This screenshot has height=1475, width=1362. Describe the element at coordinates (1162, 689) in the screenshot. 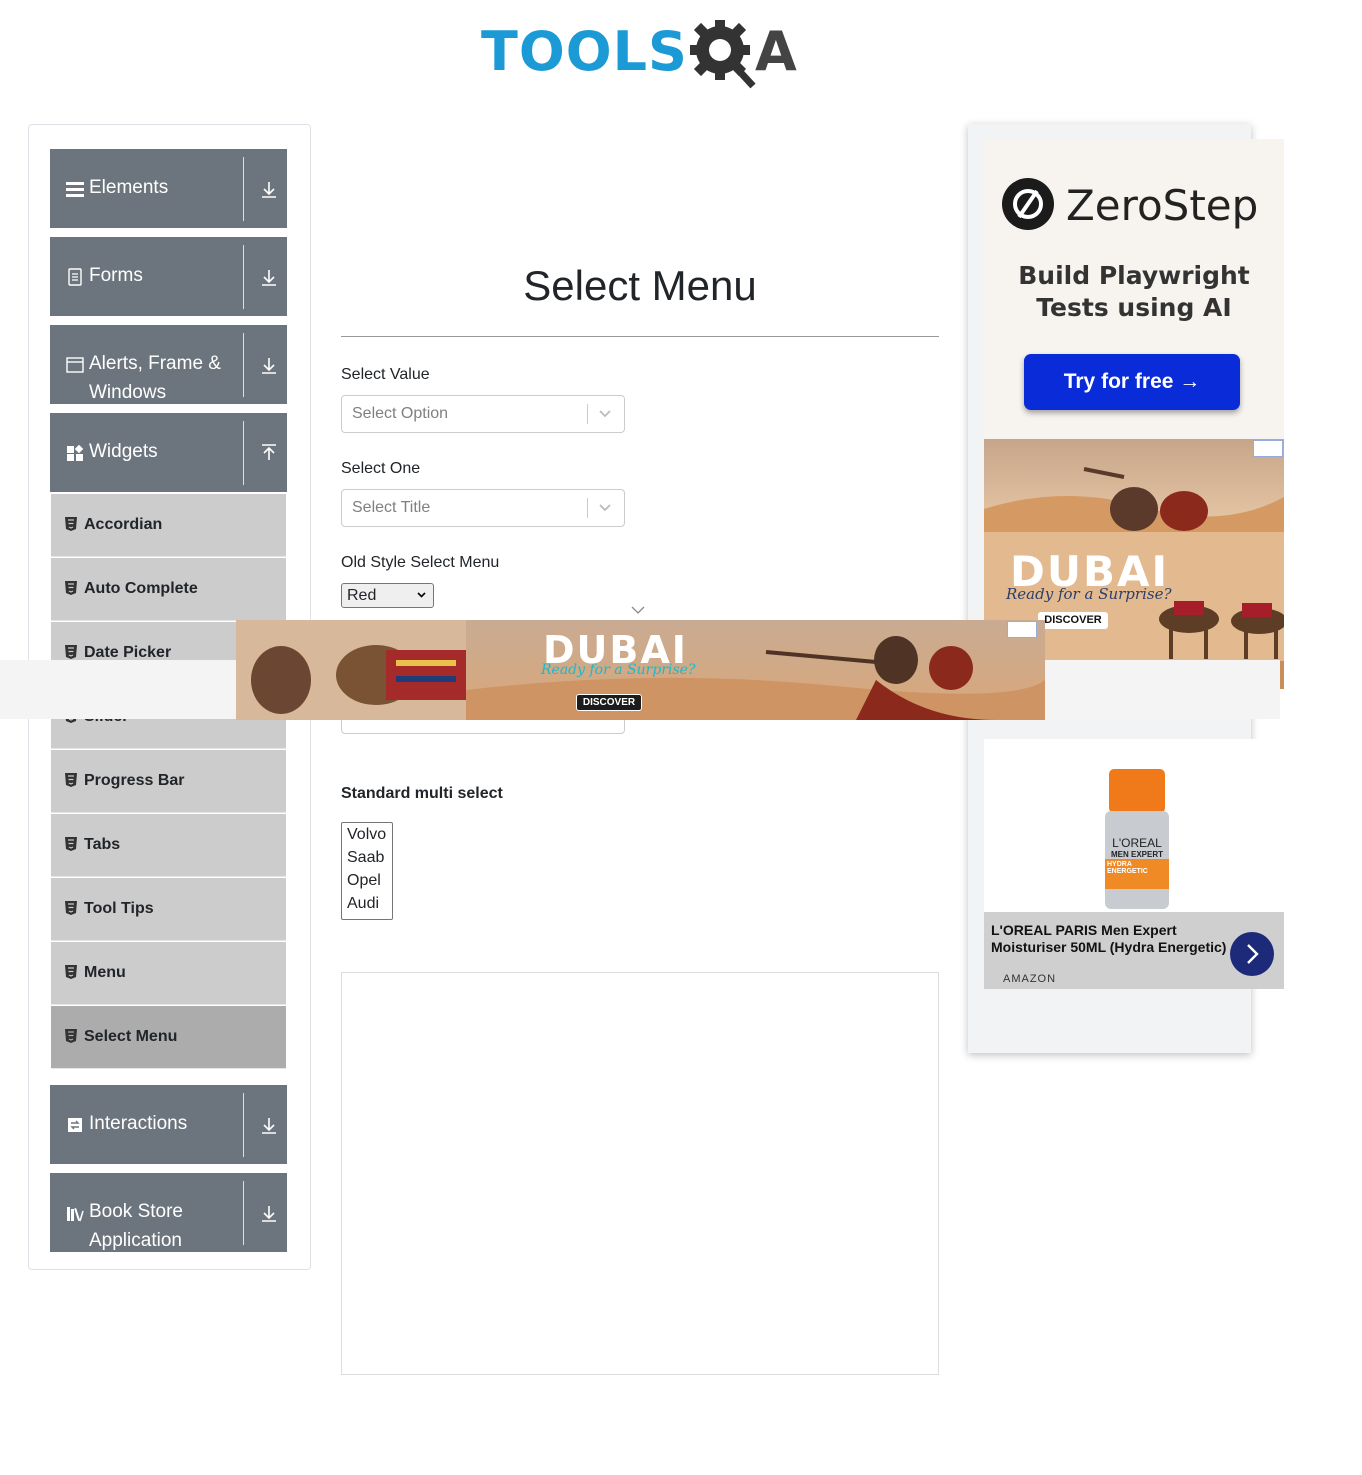

I see `ad-strip-right` at that location.